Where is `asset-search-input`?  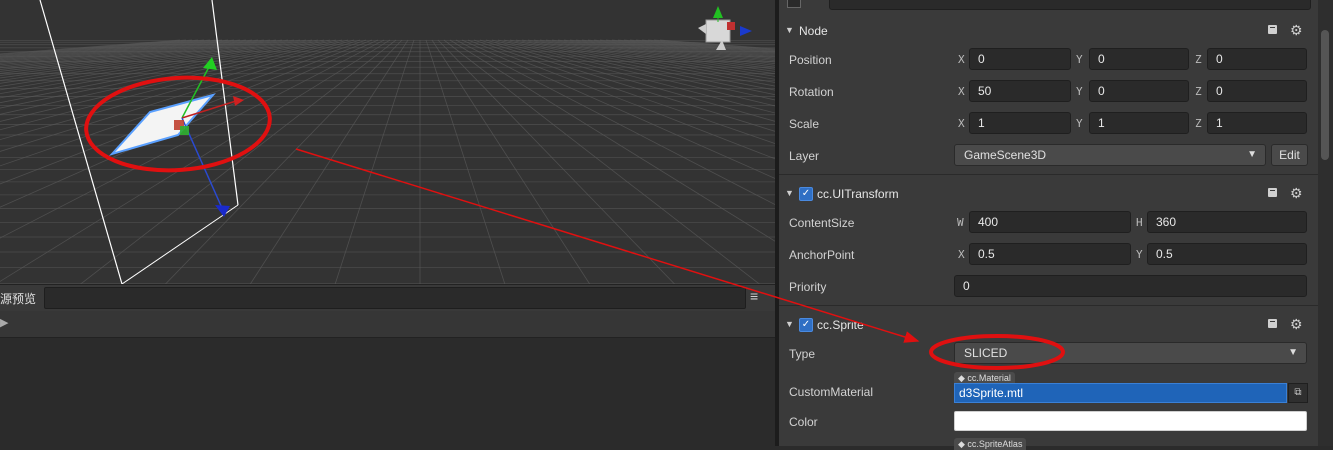
asset-search-input is located at coordinates (395, 298).